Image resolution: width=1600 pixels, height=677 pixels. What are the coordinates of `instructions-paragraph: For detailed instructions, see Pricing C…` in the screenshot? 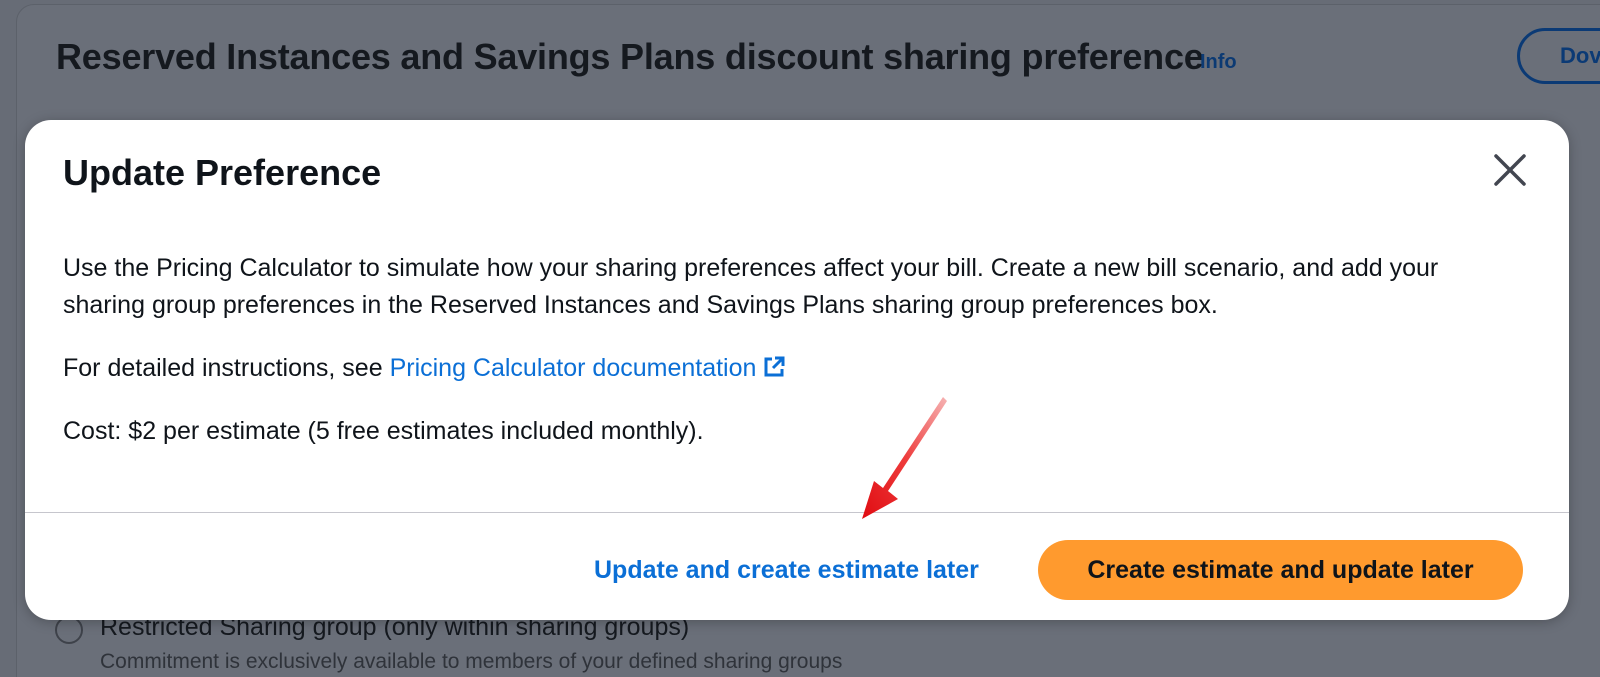 It's located at (793, 368).